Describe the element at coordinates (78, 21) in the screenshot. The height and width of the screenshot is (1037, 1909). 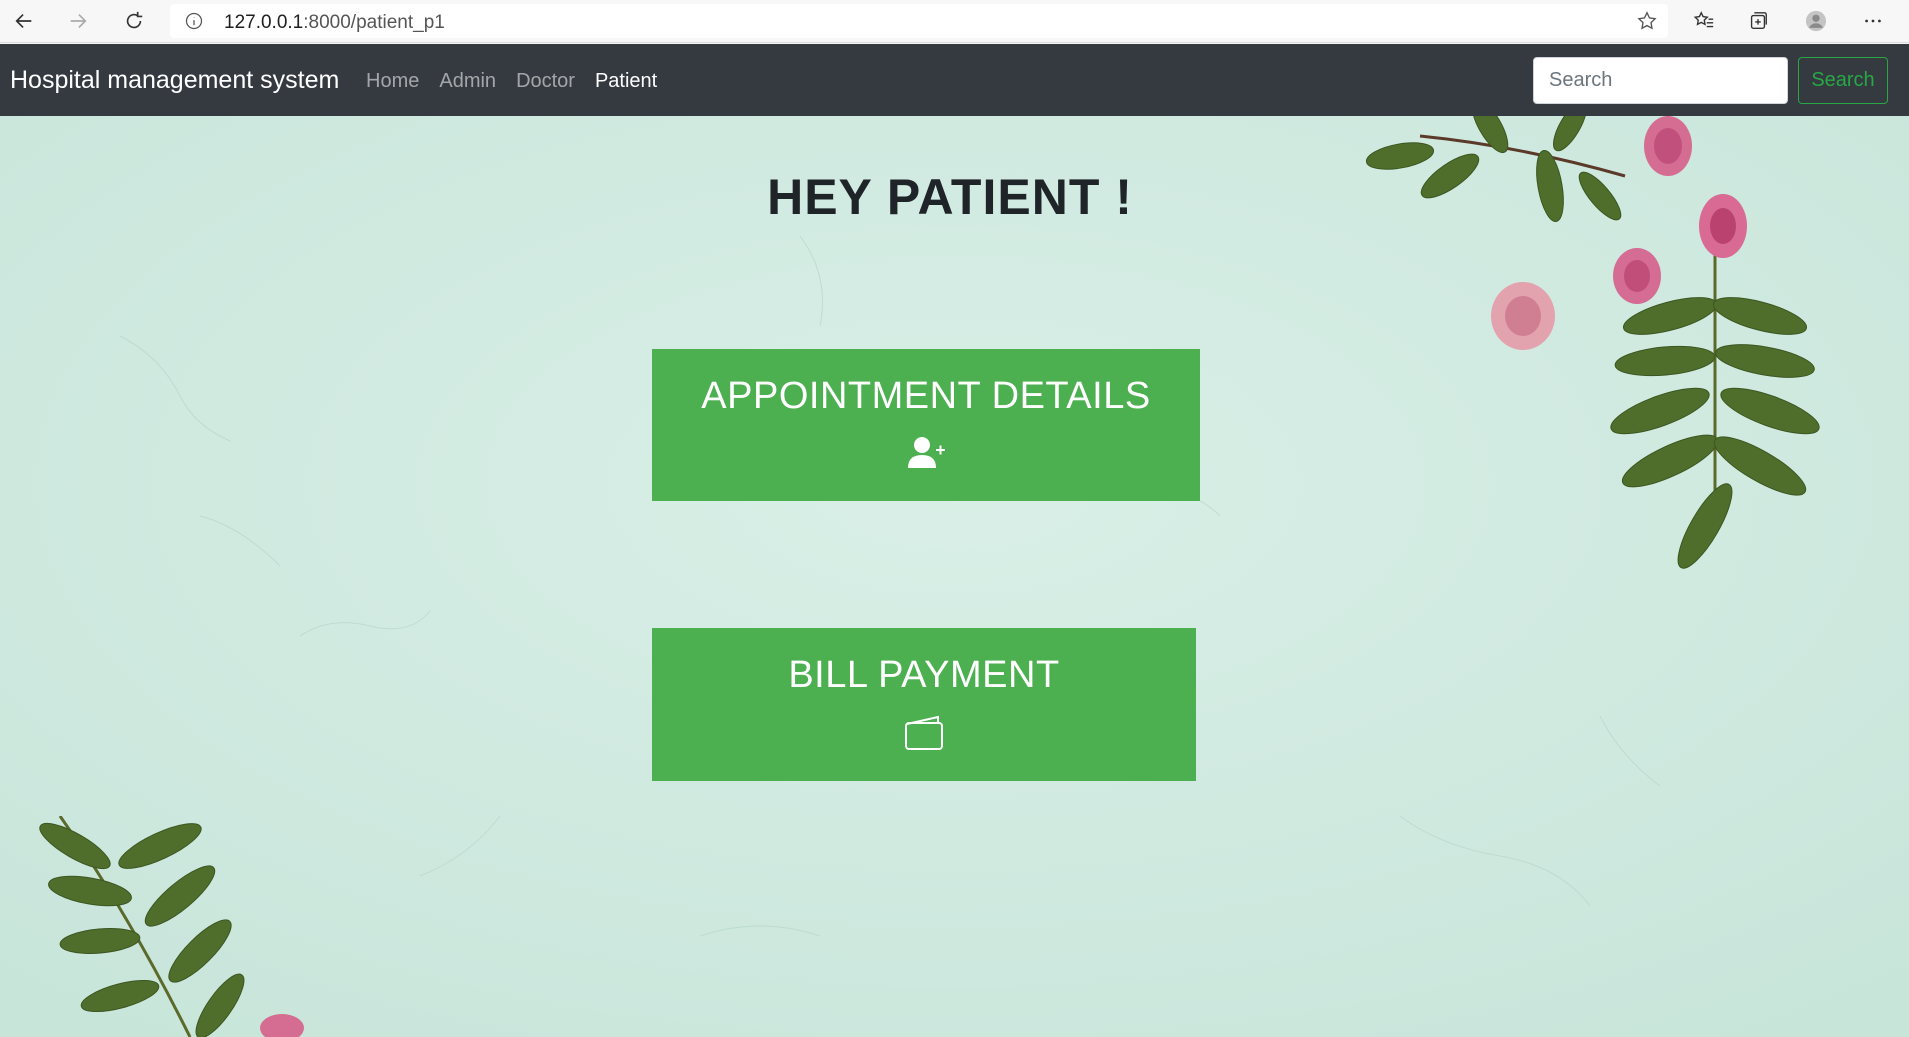
I see `forward-arrow-icon` at that location.